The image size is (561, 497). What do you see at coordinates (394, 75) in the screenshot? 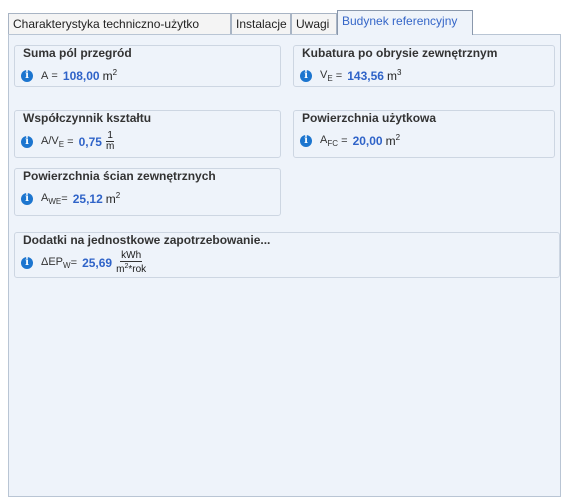
I see `unit: m3` at bounding box center [394, 75].